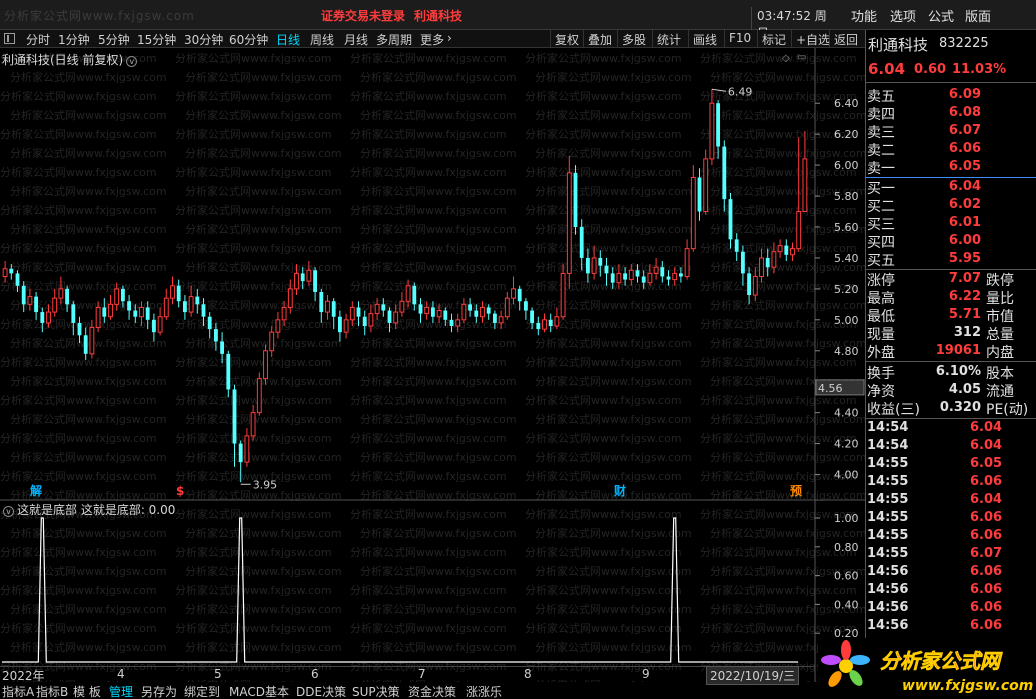  I want to click on menu-layout: 版面, so click(978, 15).